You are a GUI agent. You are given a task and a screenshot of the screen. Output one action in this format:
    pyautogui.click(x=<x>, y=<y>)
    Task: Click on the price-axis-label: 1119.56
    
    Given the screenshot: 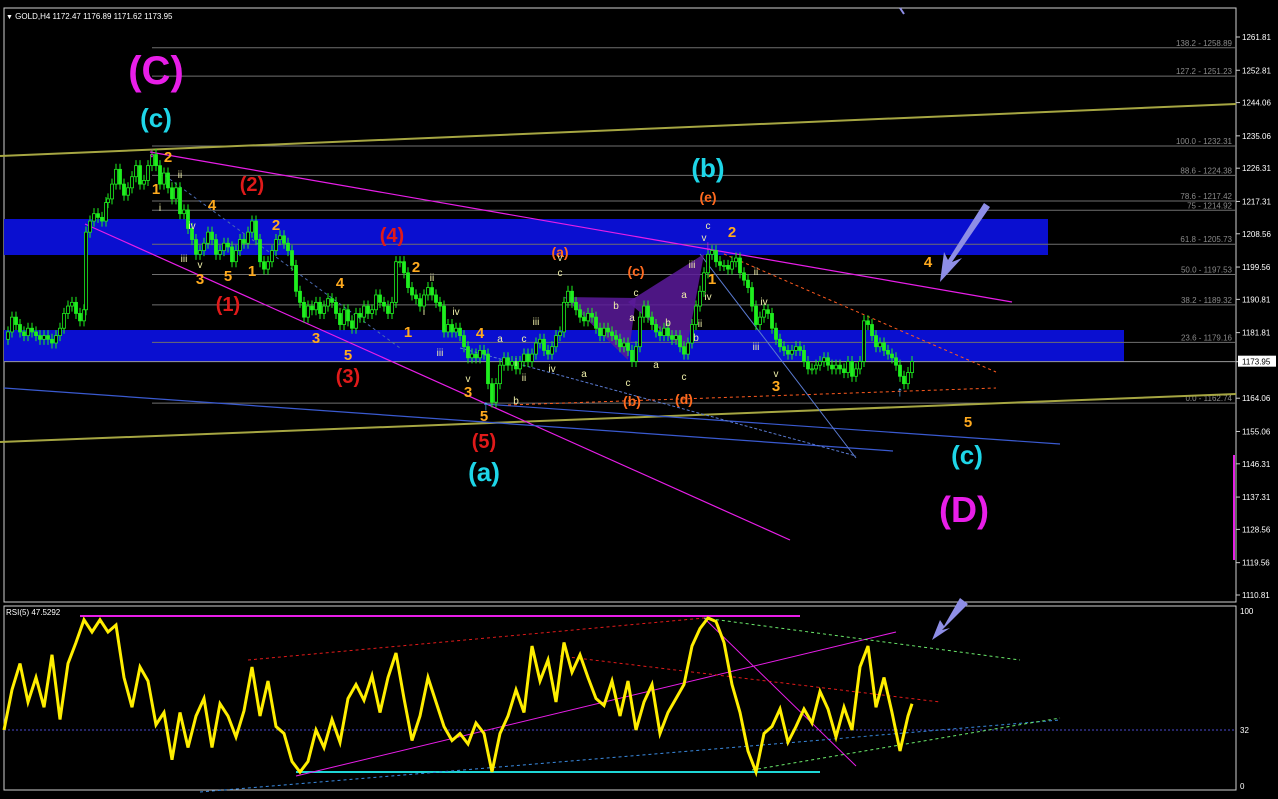 What is the action you would take?
    pyautogui.click(x=1256, y=563)
    